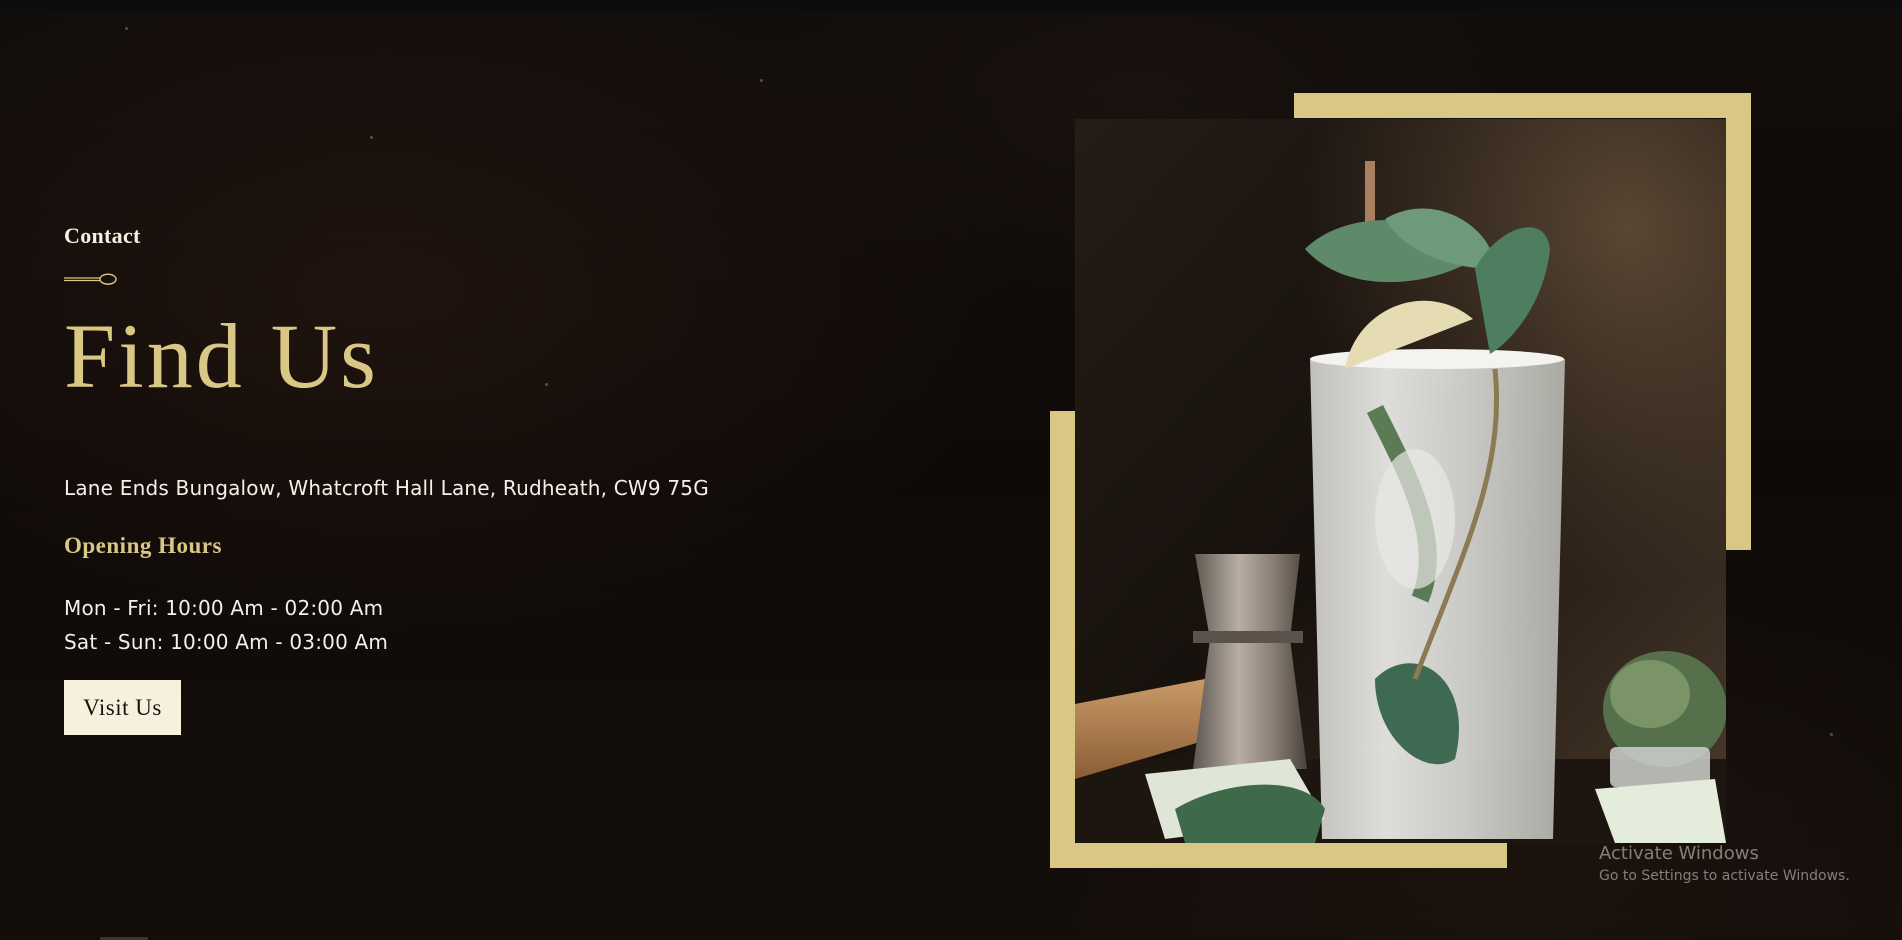  What do you see at coordinates (143, 545) in the screenshot?
I see `opening-hours-heading: Opening Hours` at bounding box center [143, 545].